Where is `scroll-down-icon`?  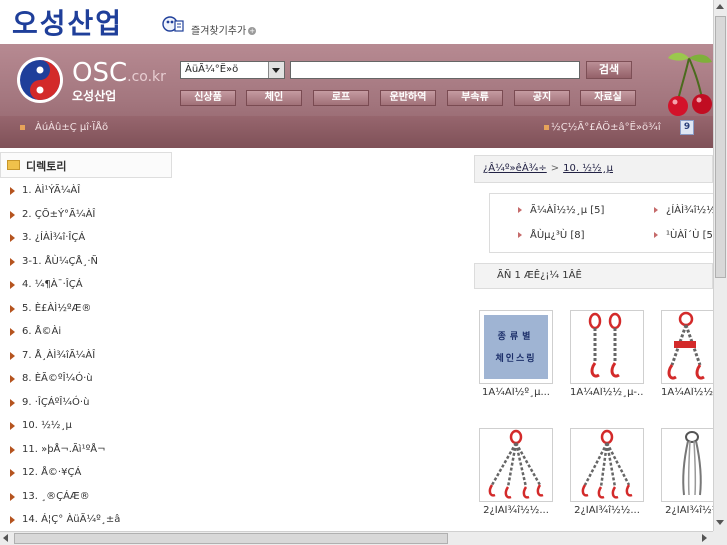
scroll-down-icon is located at coordinates (720, 522).